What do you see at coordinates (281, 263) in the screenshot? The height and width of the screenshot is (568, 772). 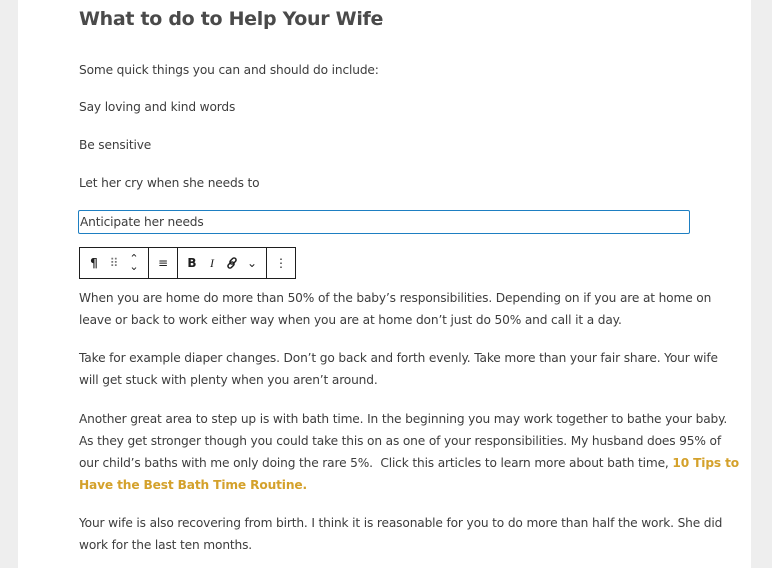 I see `options-icon: ⋮` at bounding box center [281, 263].